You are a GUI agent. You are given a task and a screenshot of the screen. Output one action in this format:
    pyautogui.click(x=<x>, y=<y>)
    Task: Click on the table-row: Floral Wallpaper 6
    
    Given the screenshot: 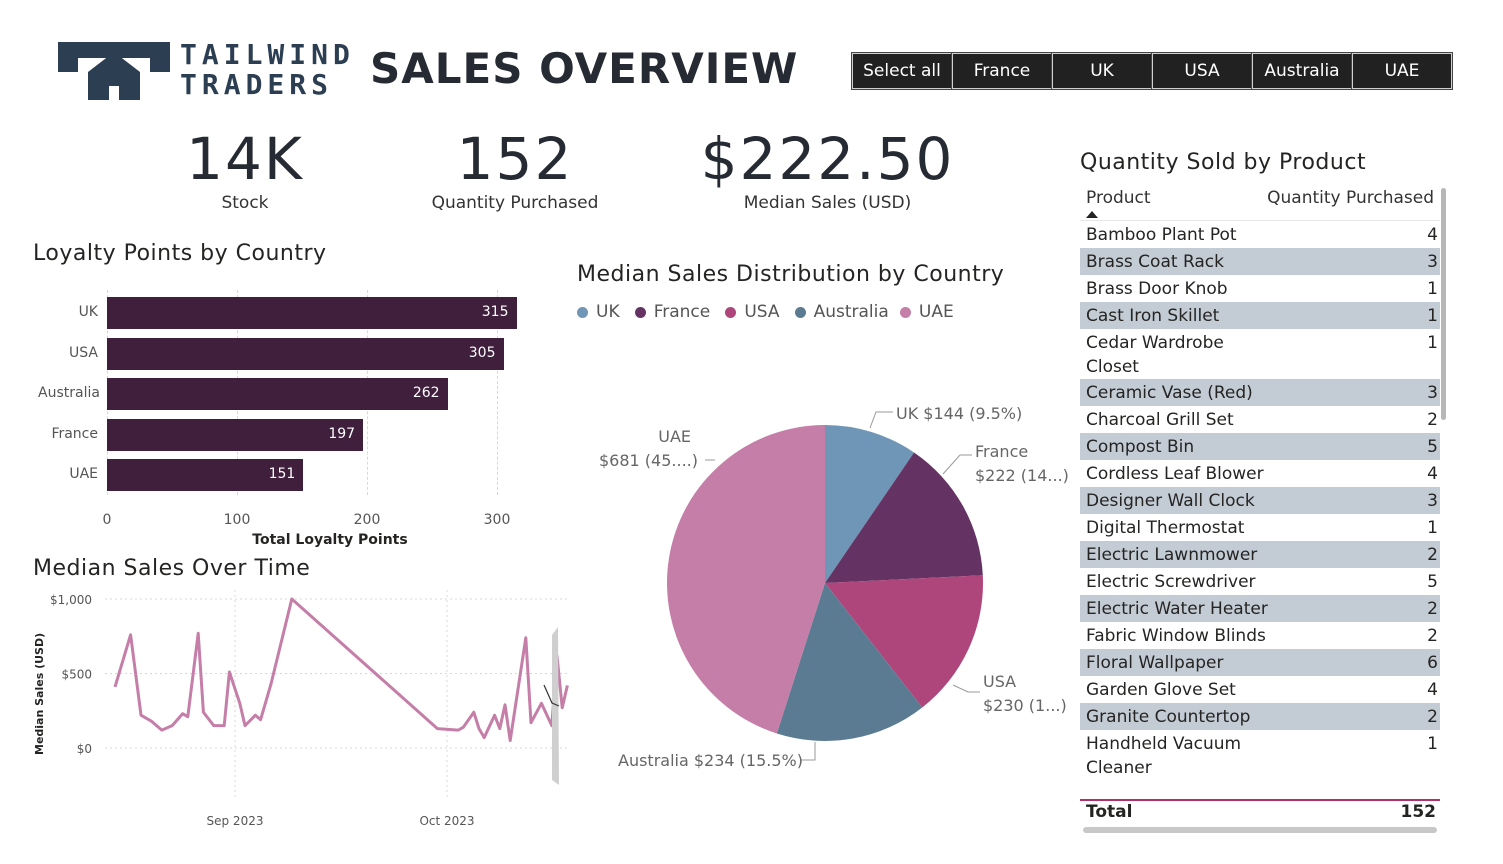 What is the action you would take?
    pyautogui.click(x=1260, y=662)
    